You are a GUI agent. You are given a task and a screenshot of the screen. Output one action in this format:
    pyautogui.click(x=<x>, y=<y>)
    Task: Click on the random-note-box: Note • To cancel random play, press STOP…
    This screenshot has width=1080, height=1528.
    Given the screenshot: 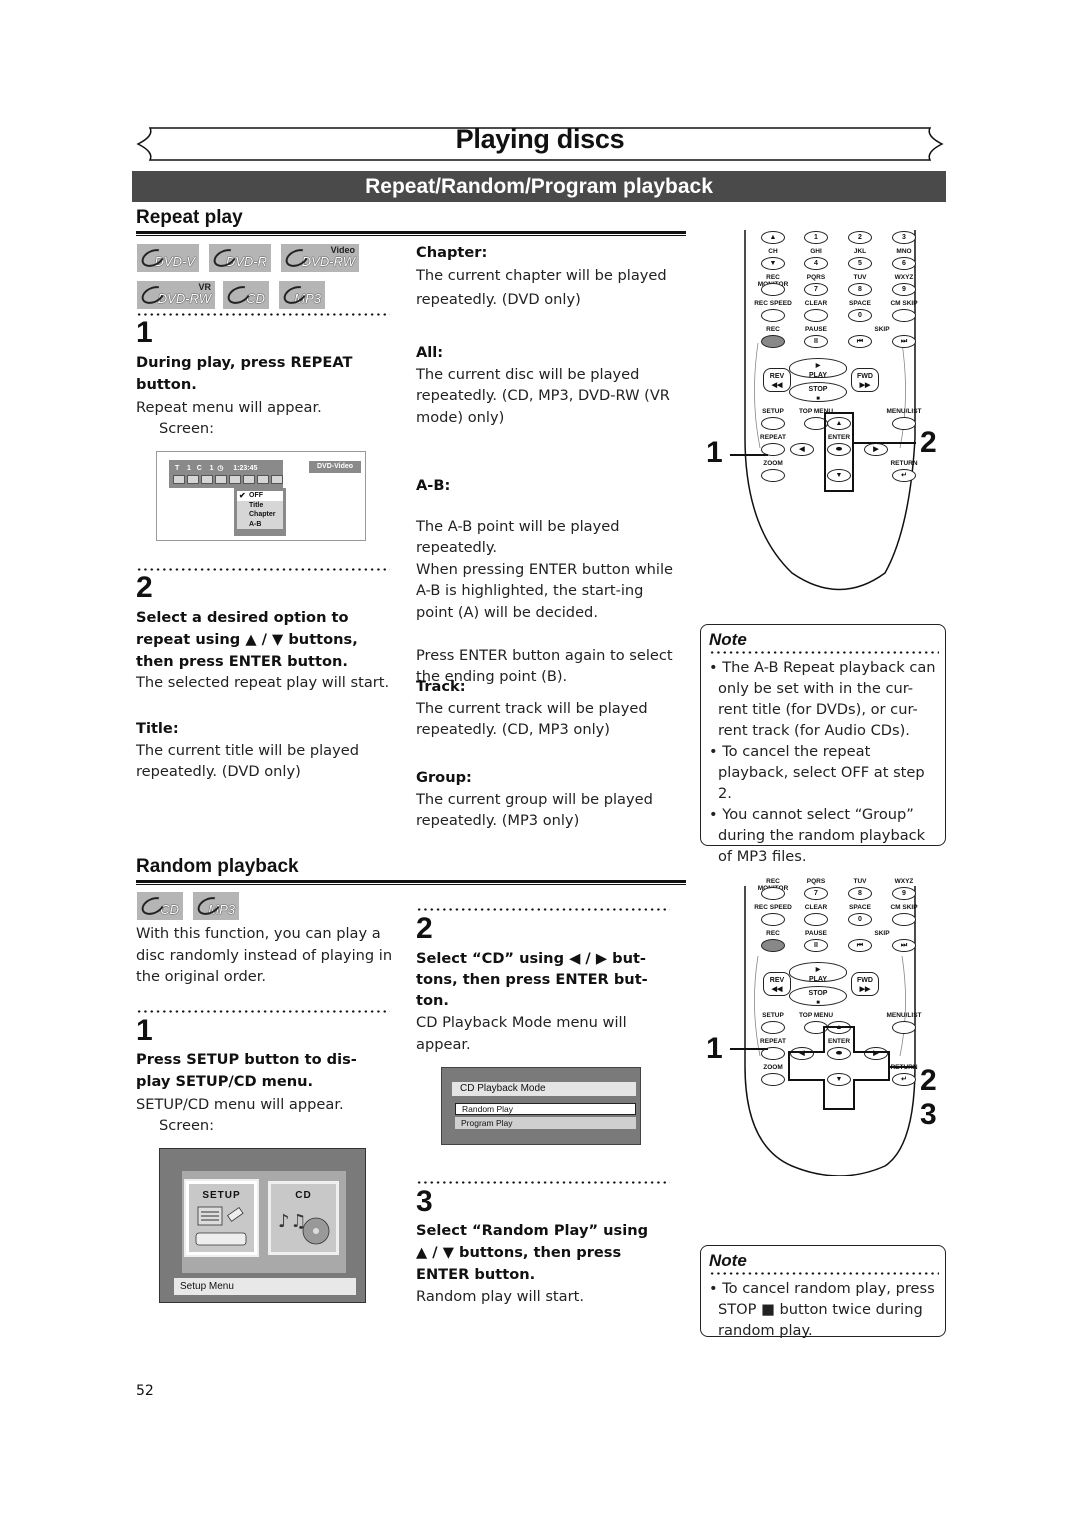 What is the action you would take?
    pyautogui.click(x=823, y=1292)
    